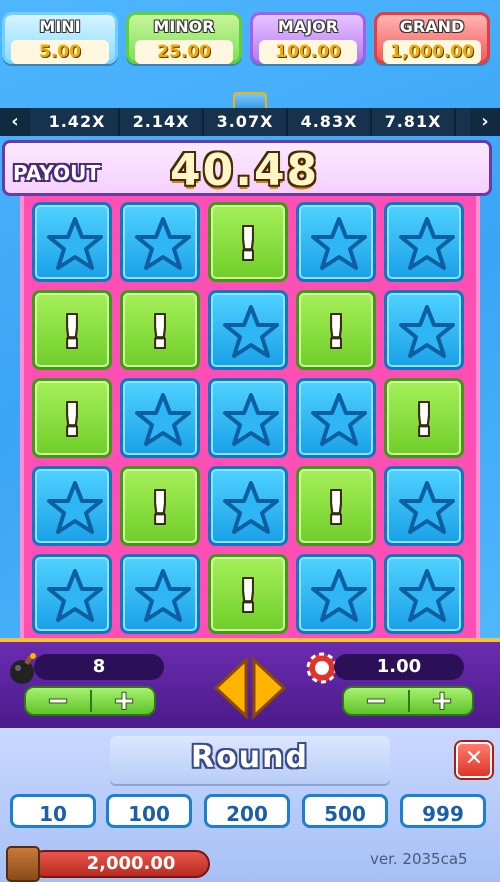 This screenshot has width=500, height=882. I want to click on jackpot-minor: MINOR 25.00, so click(184, 38).